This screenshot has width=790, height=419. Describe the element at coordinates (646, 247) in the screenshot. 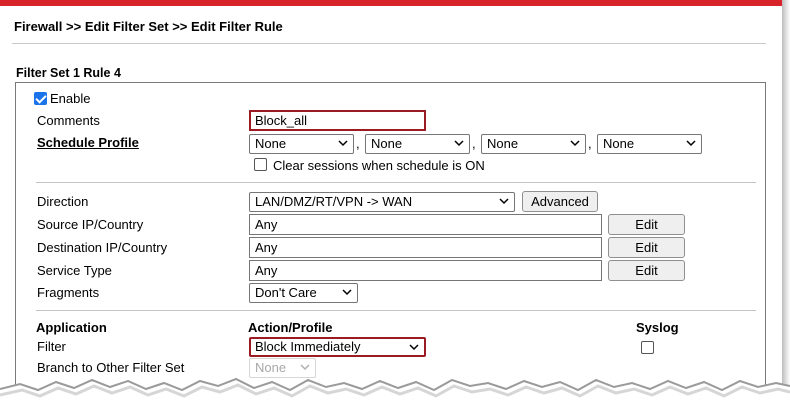

I see `destination-edit-button: Edit` at that location.